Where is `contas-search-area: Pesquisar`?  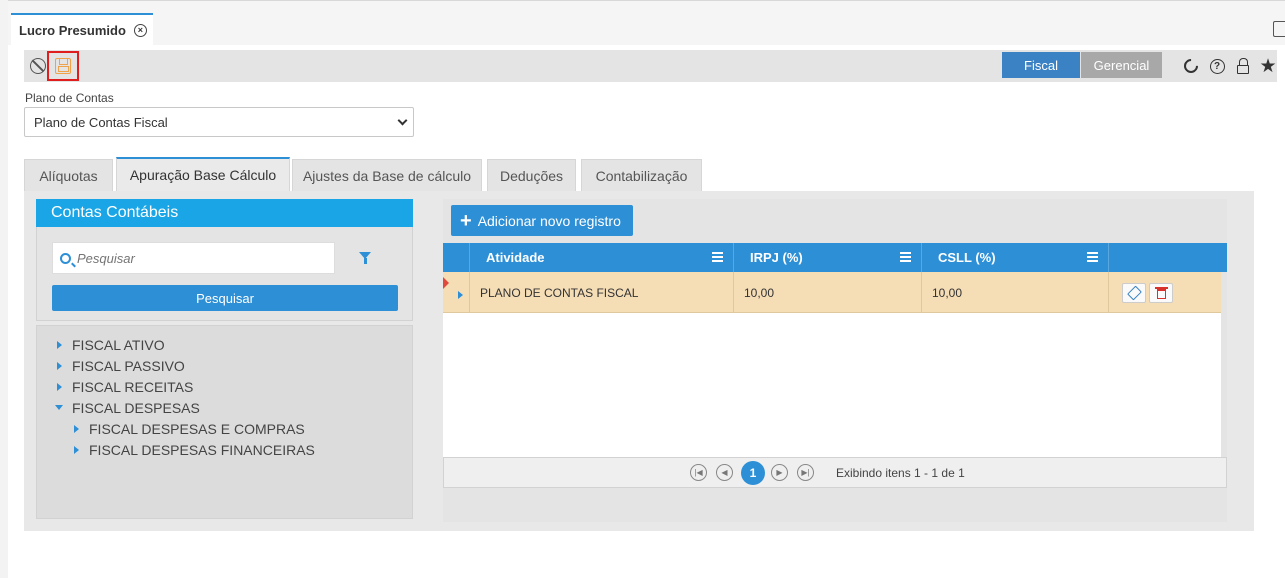 contas-search-area: Pesquisar is located at coordinates (224, 274).